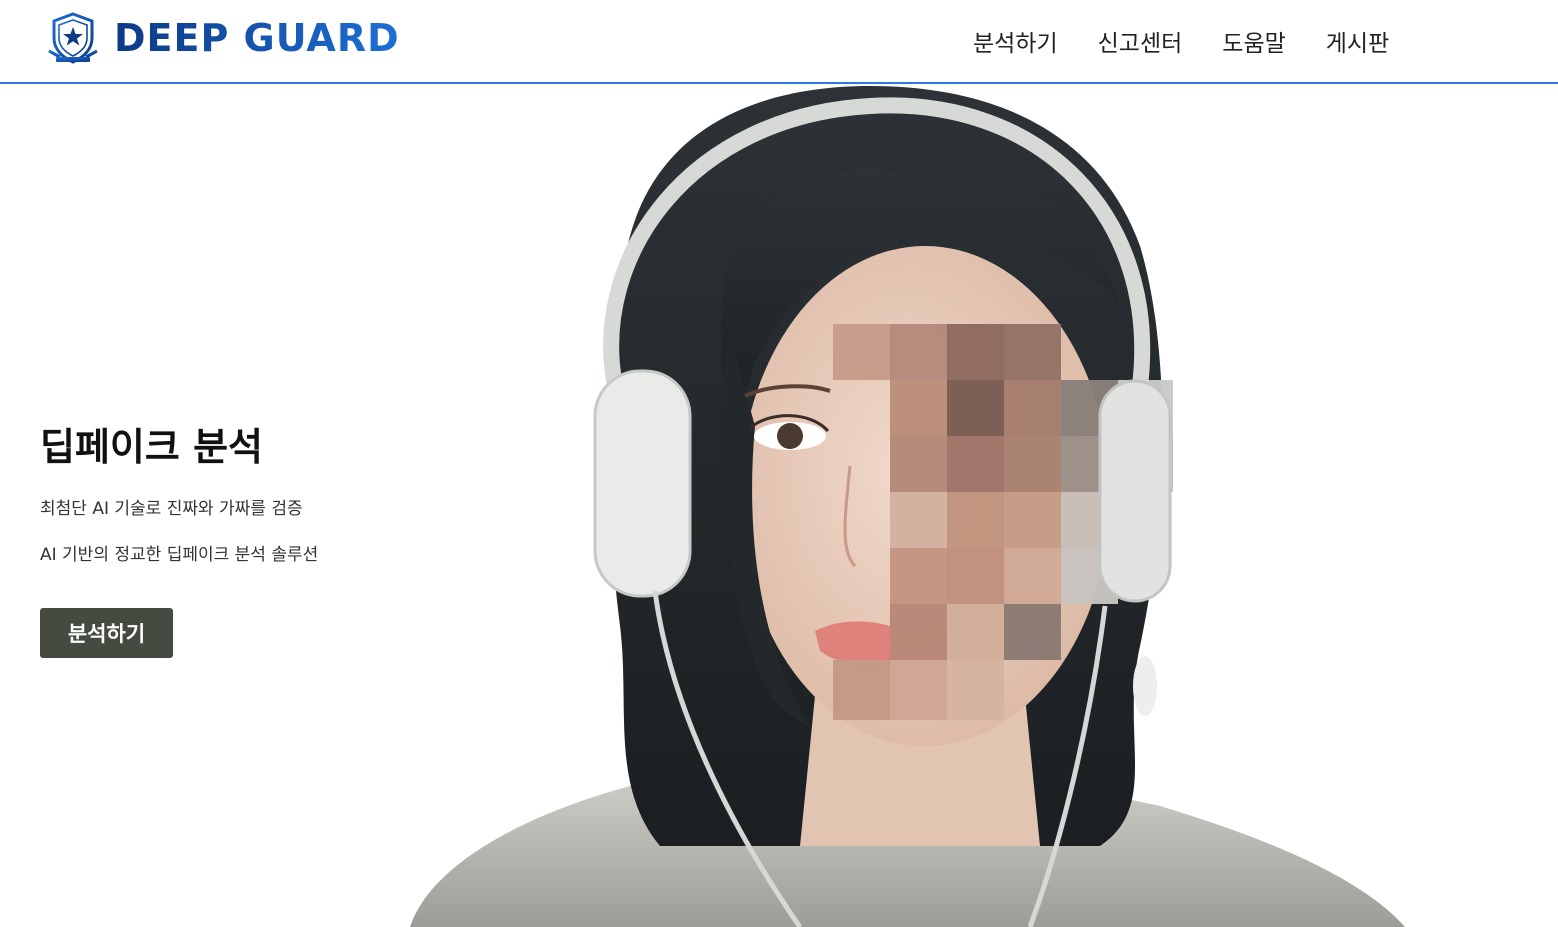  What do you see at coordinates (1253, 44) in the screenshot?
I see `nav-item-help: 도움말` at bounding box center [1253, 44].